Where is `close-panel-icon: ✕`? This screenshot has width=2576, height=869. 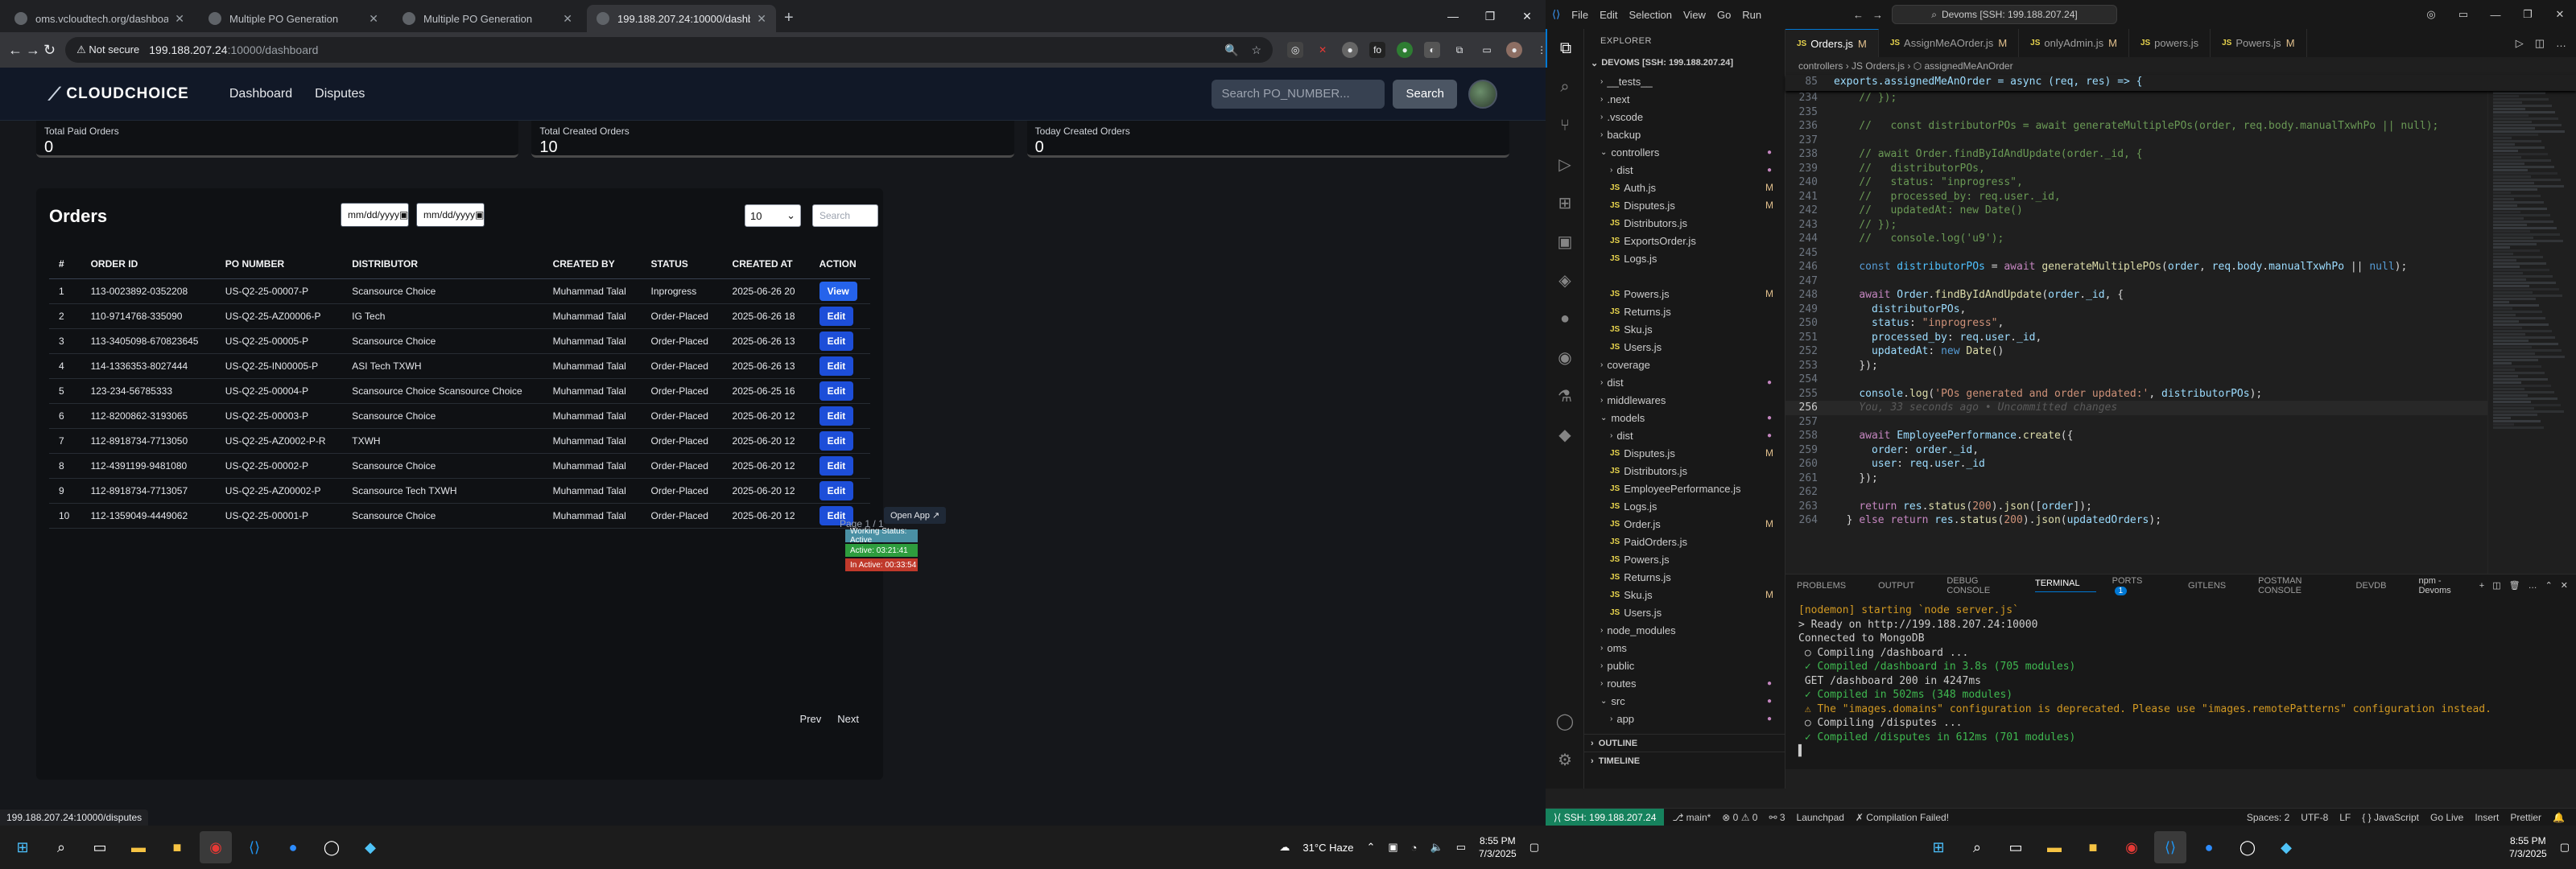
close-panel-icon: ✕ is located at coordinates (2564, 585).